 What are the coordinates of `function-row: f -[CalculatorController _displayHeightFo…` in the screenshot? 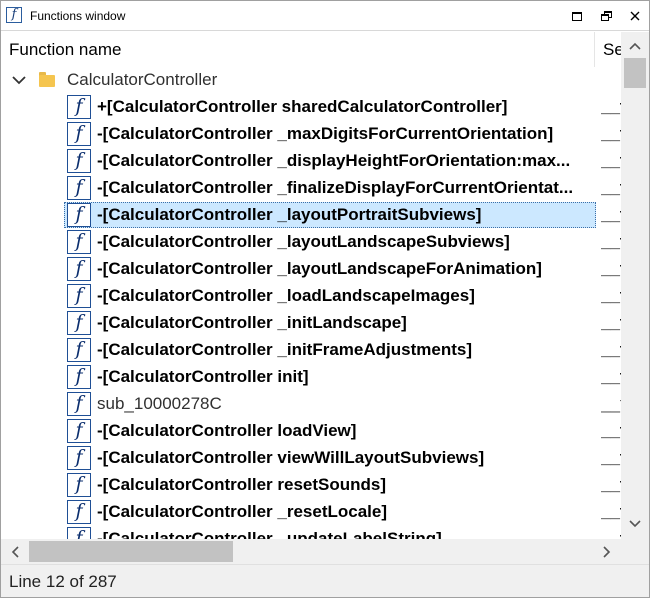 It's located at (311, 161).